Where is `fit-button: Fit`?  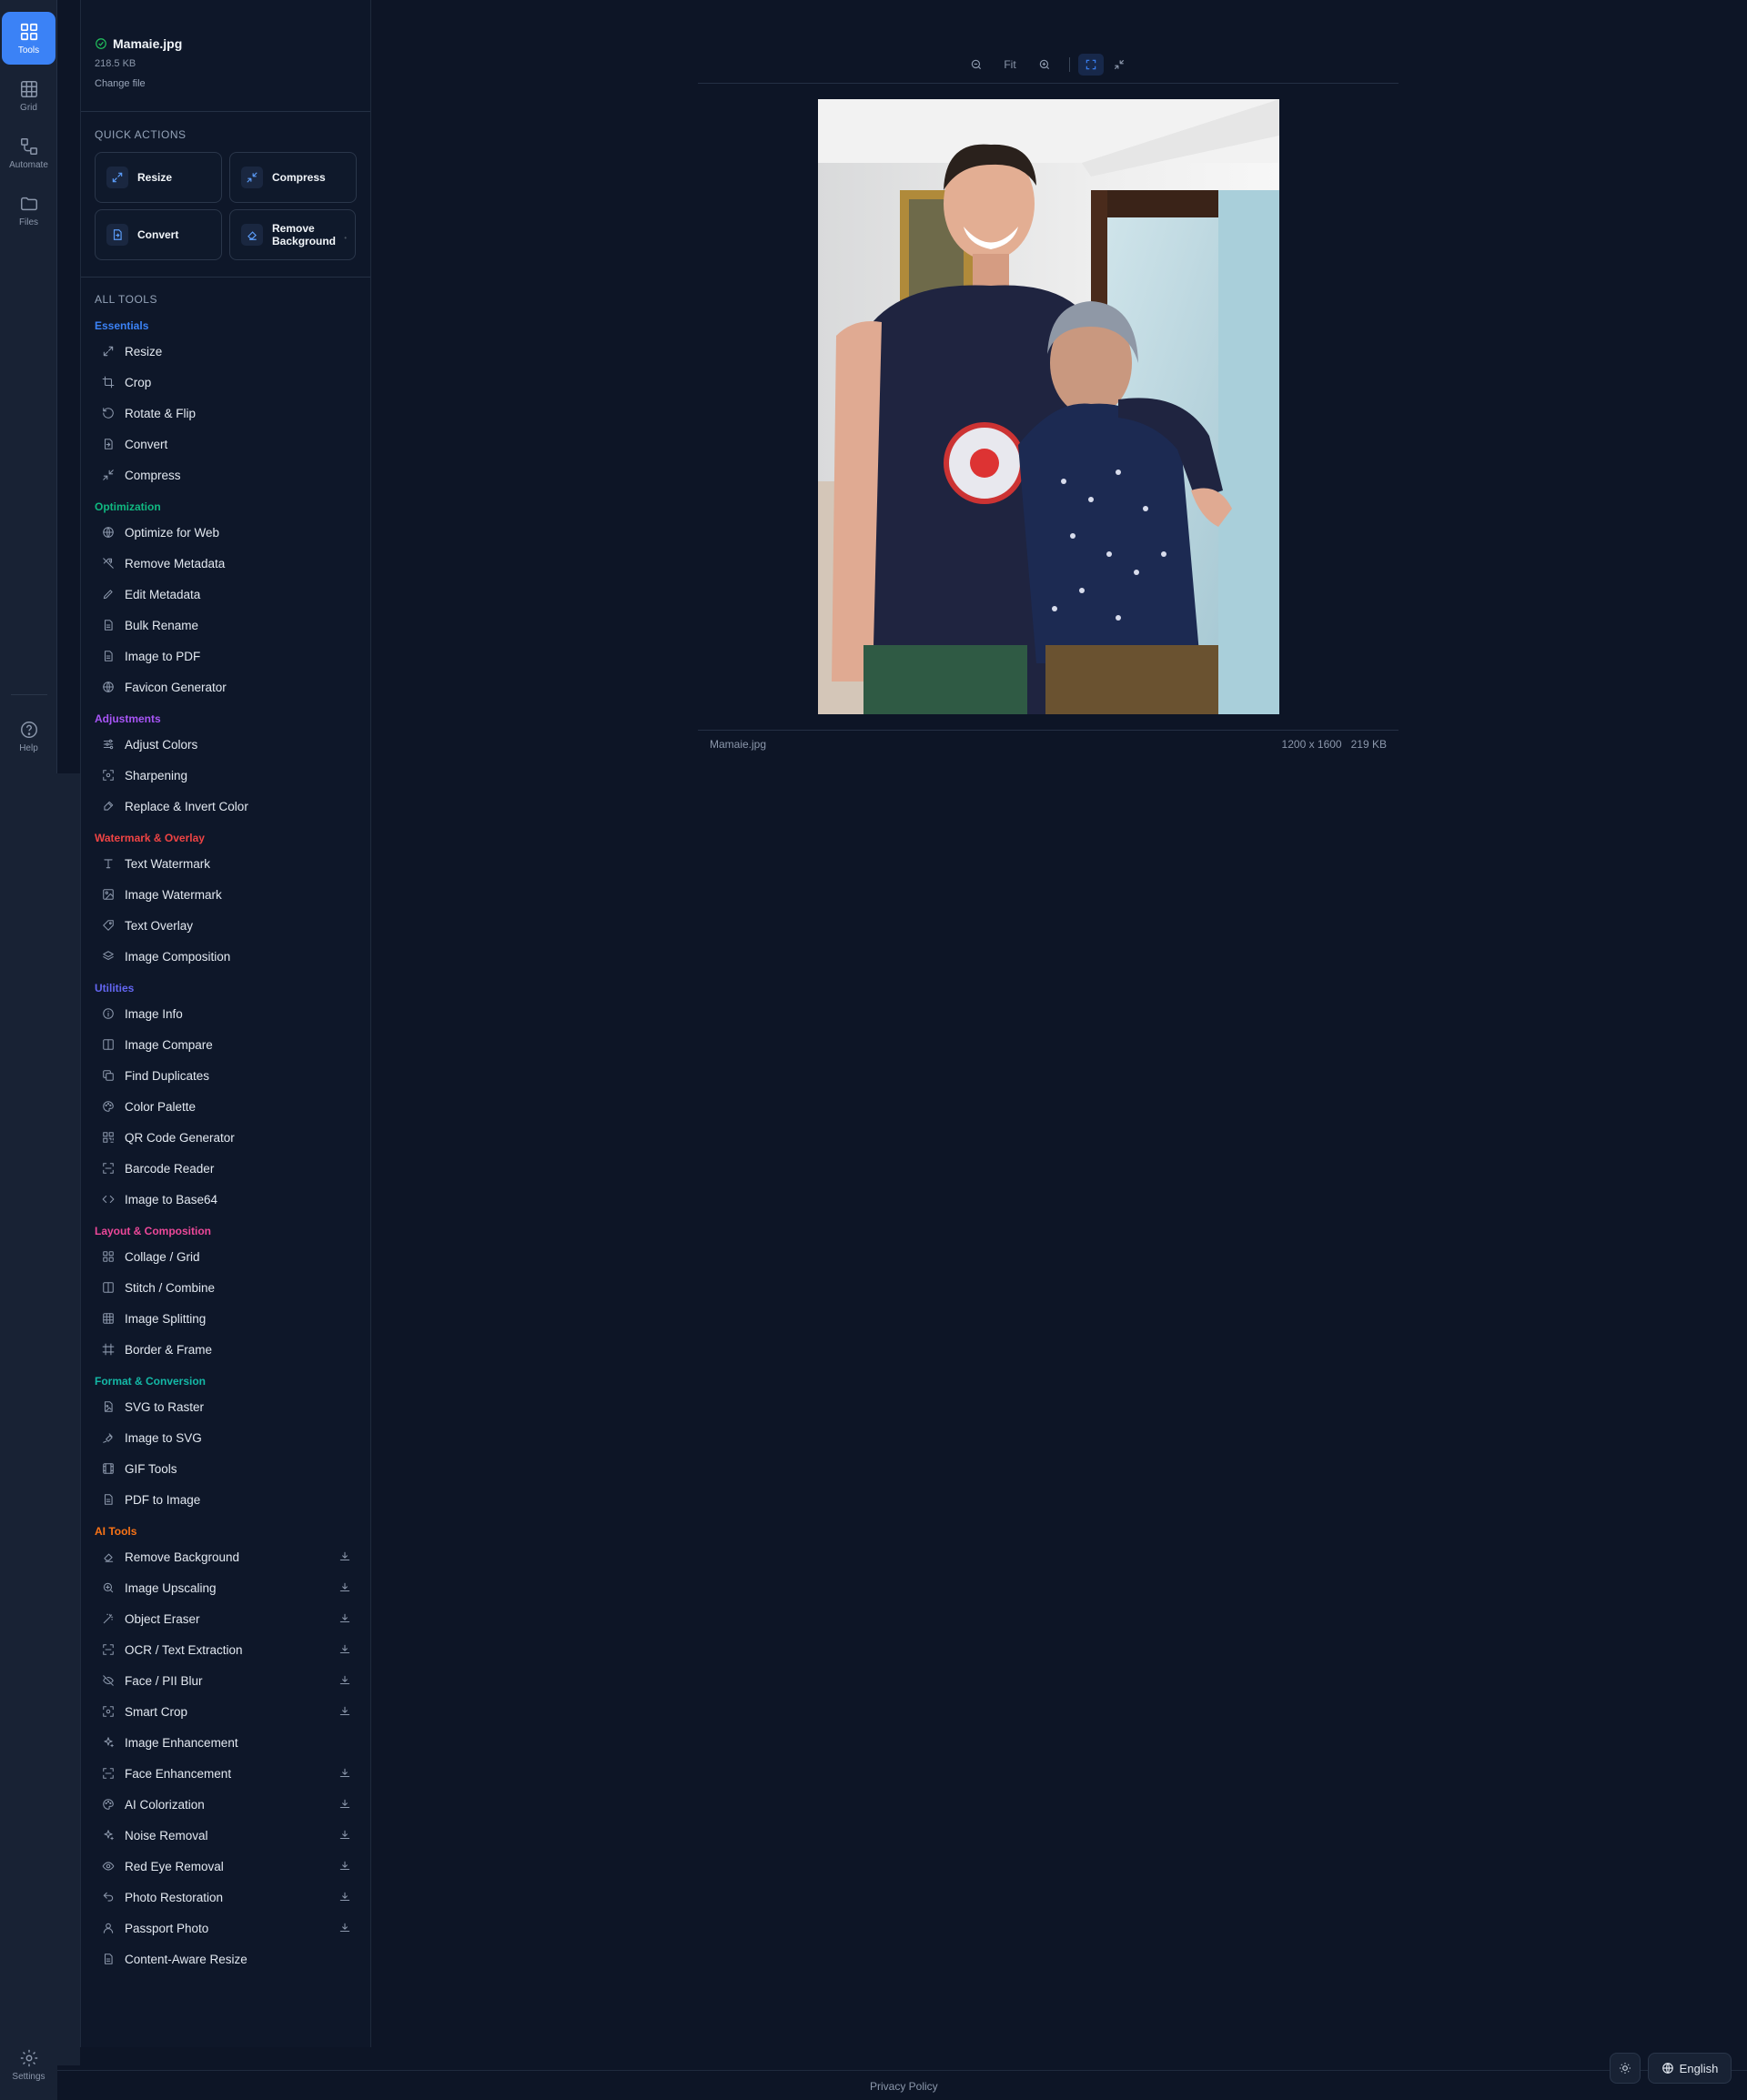
fit-button: Fit is located at coordinates (1010, 65).